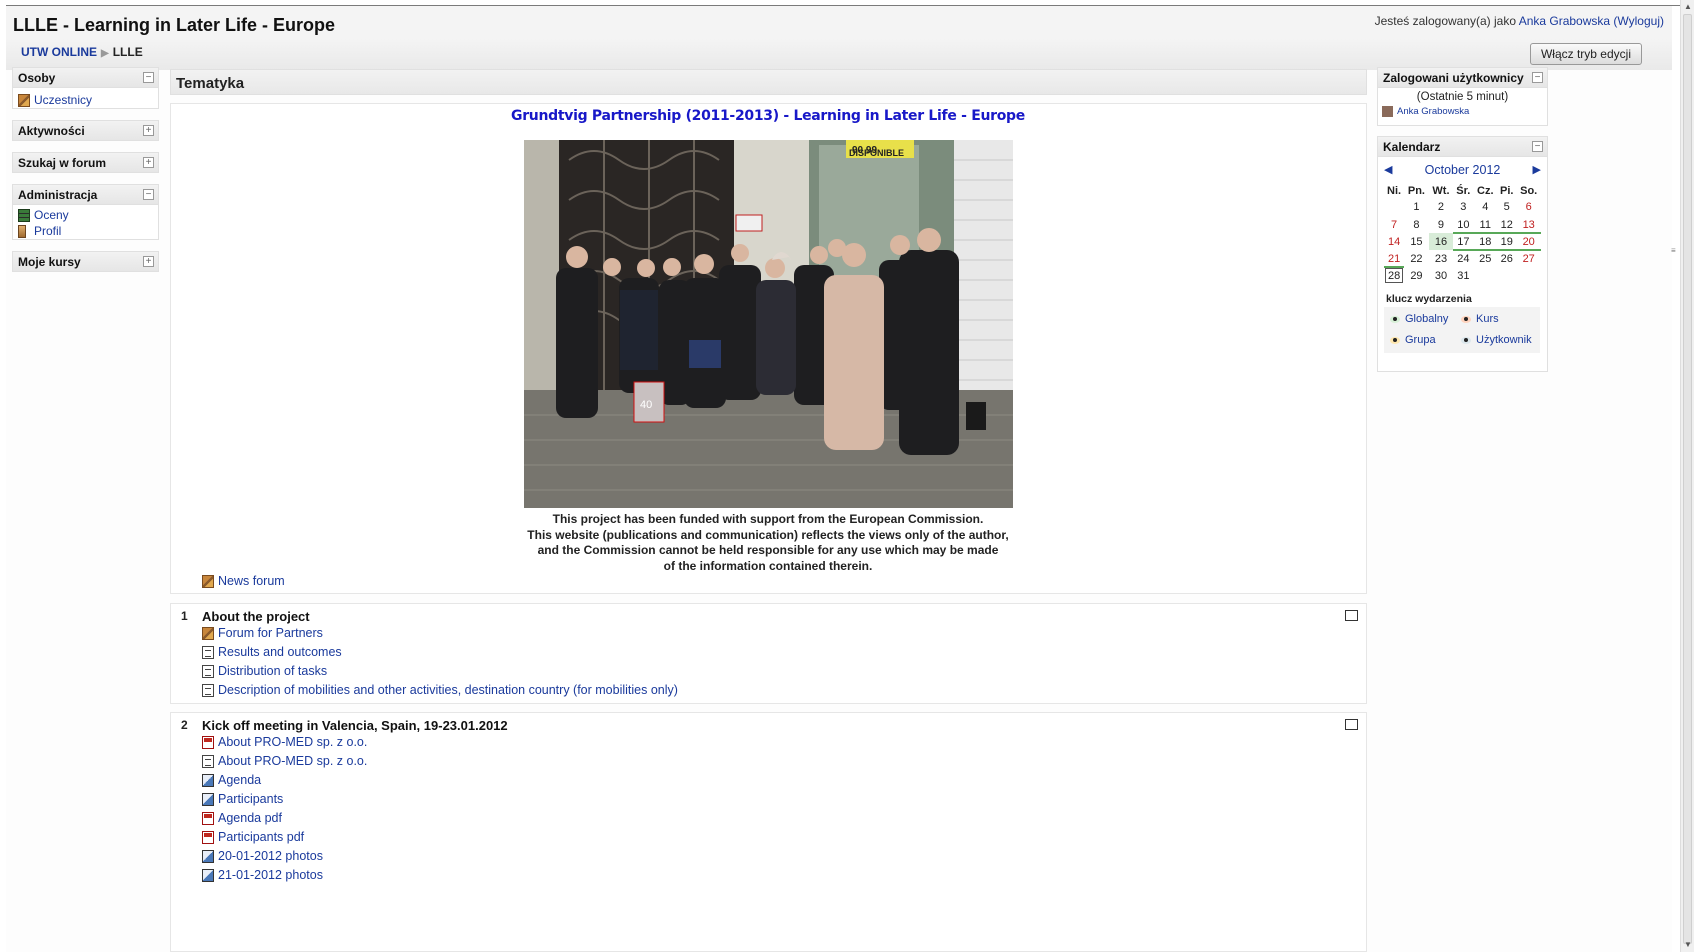  I want to click on calendar-day-event: 13, so click(1528, 225).